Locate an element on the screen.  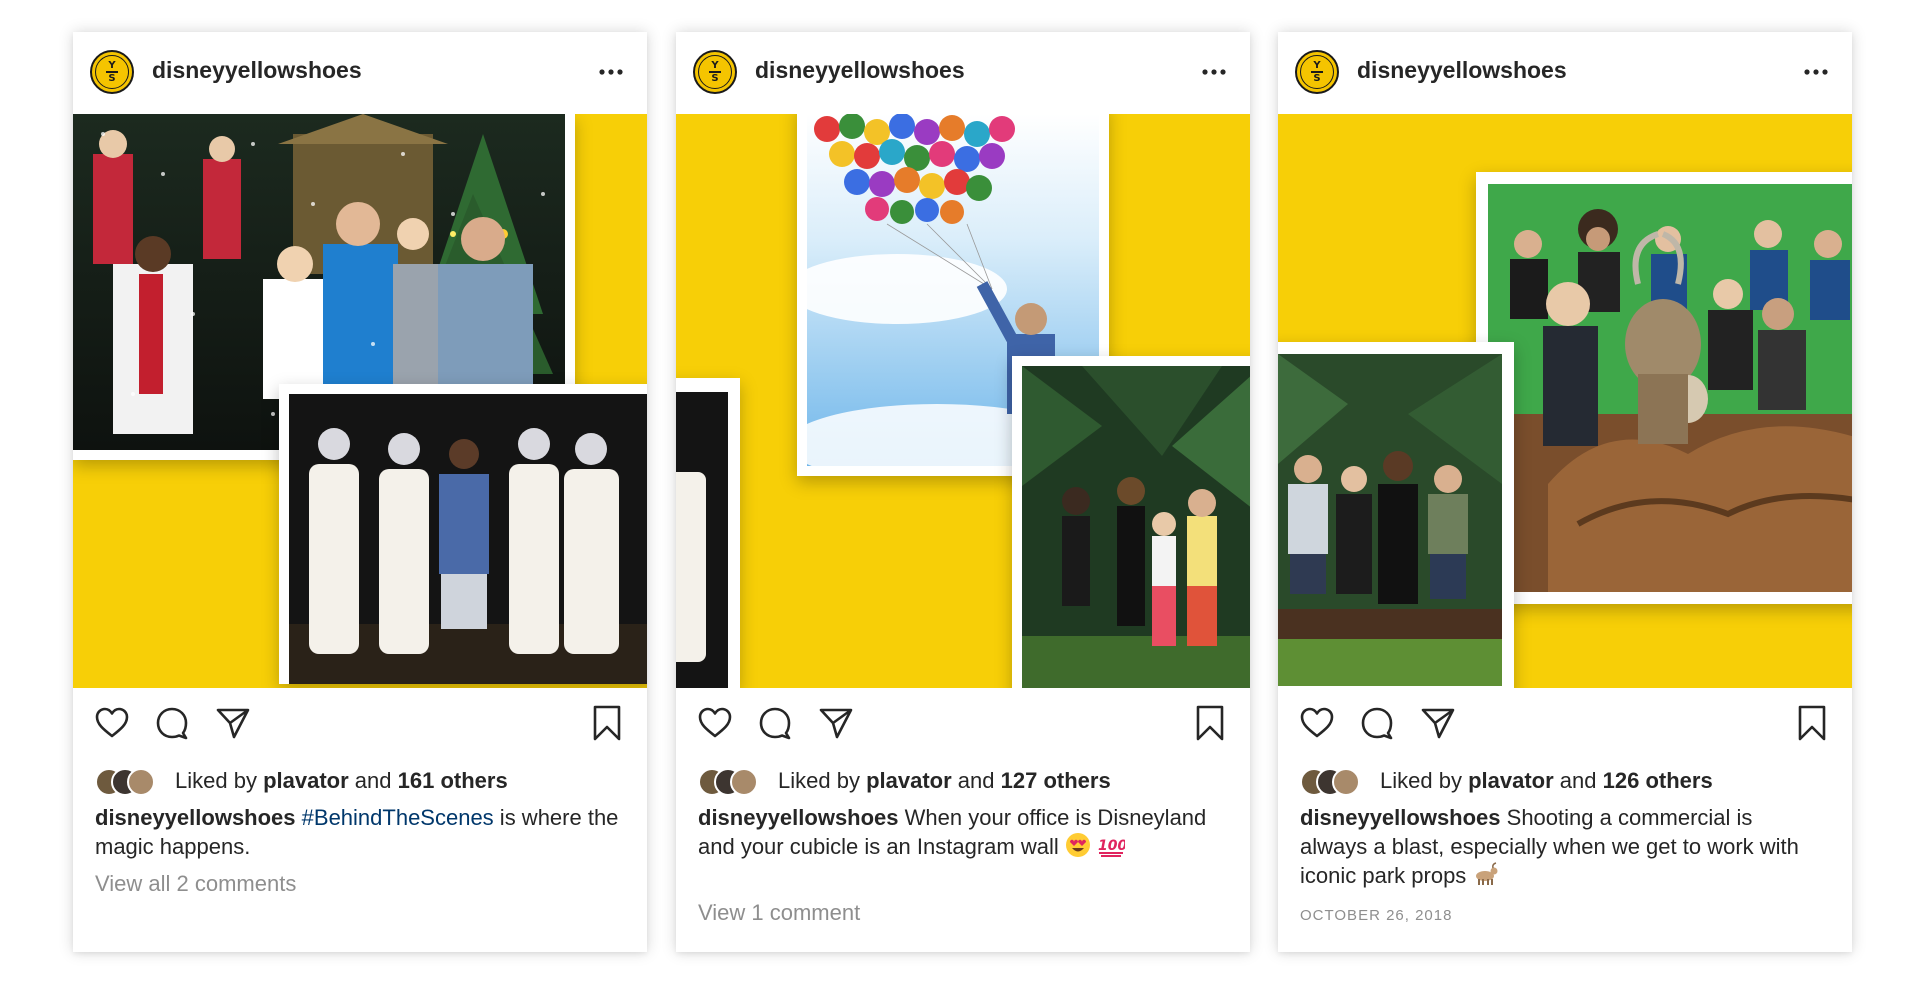
view-comments-link: View 1 comment is located at coordinates (779, 913).